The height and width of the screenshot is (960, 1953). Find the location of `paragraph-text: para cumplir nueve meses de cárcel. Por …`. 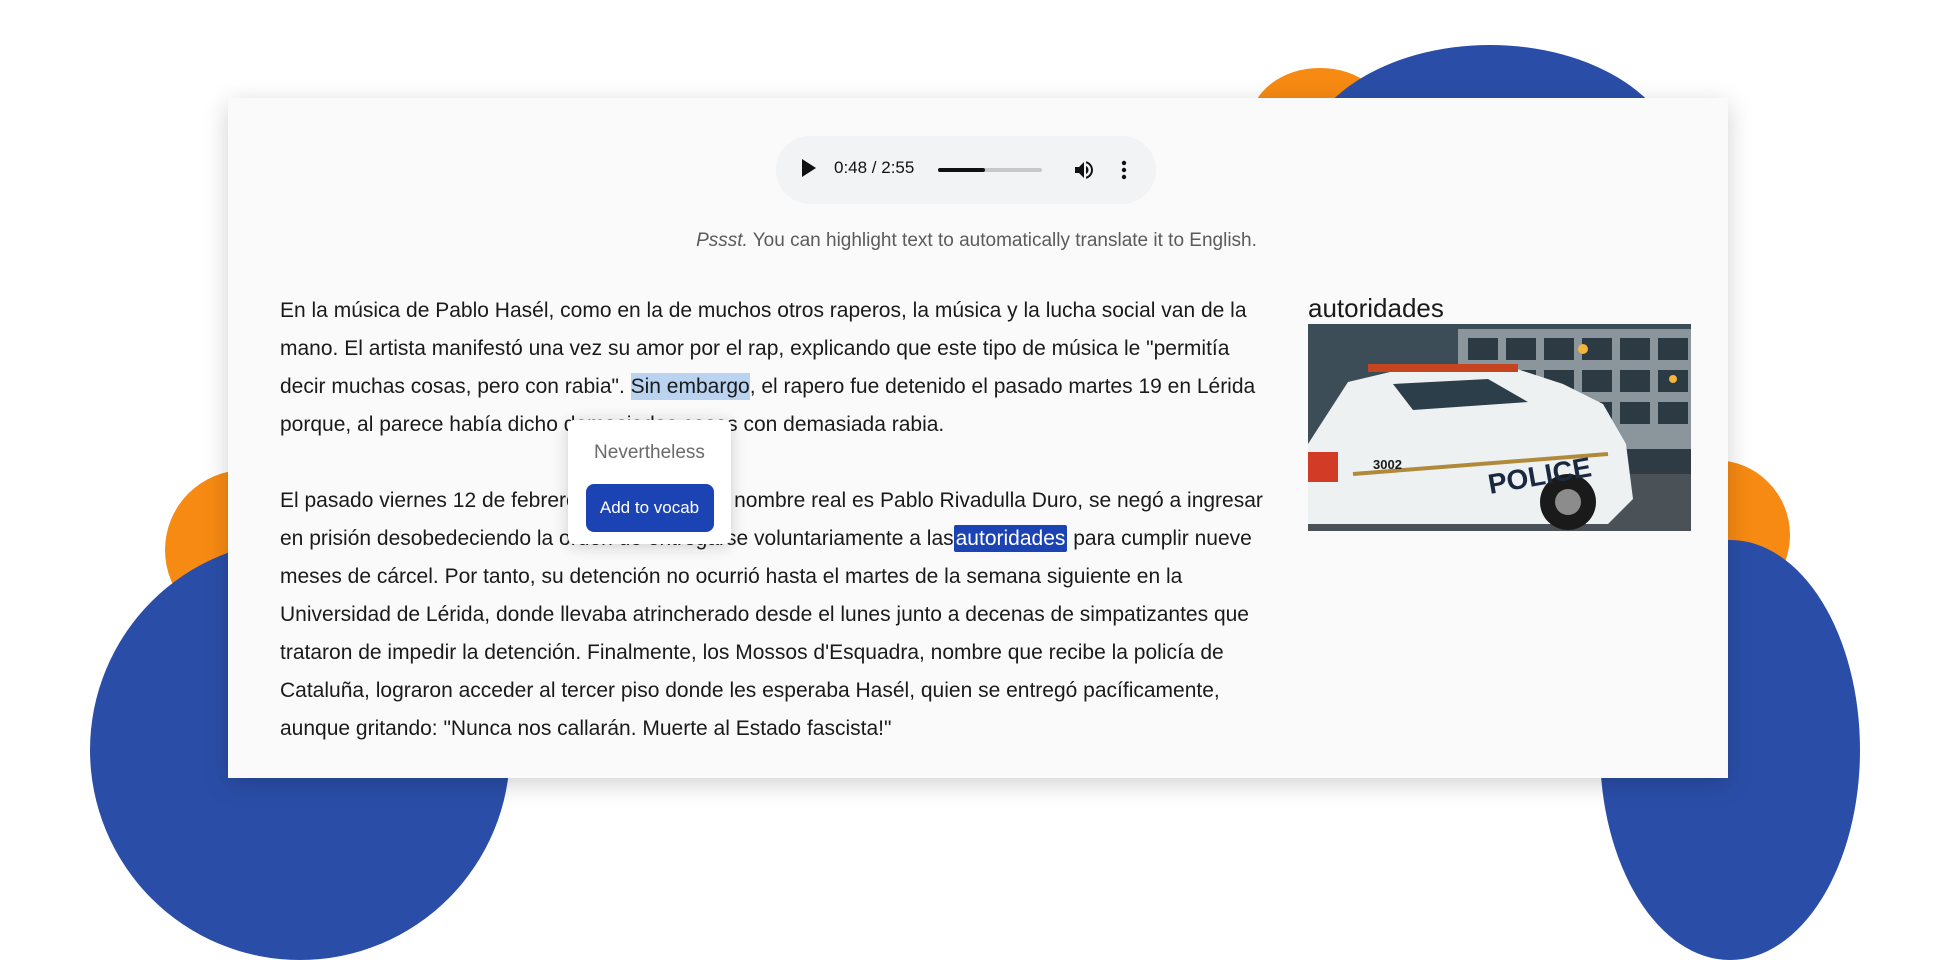

paragraph-text: para cumplir nueve meses de cárcel. Por … is located at coordinates (766, 633).